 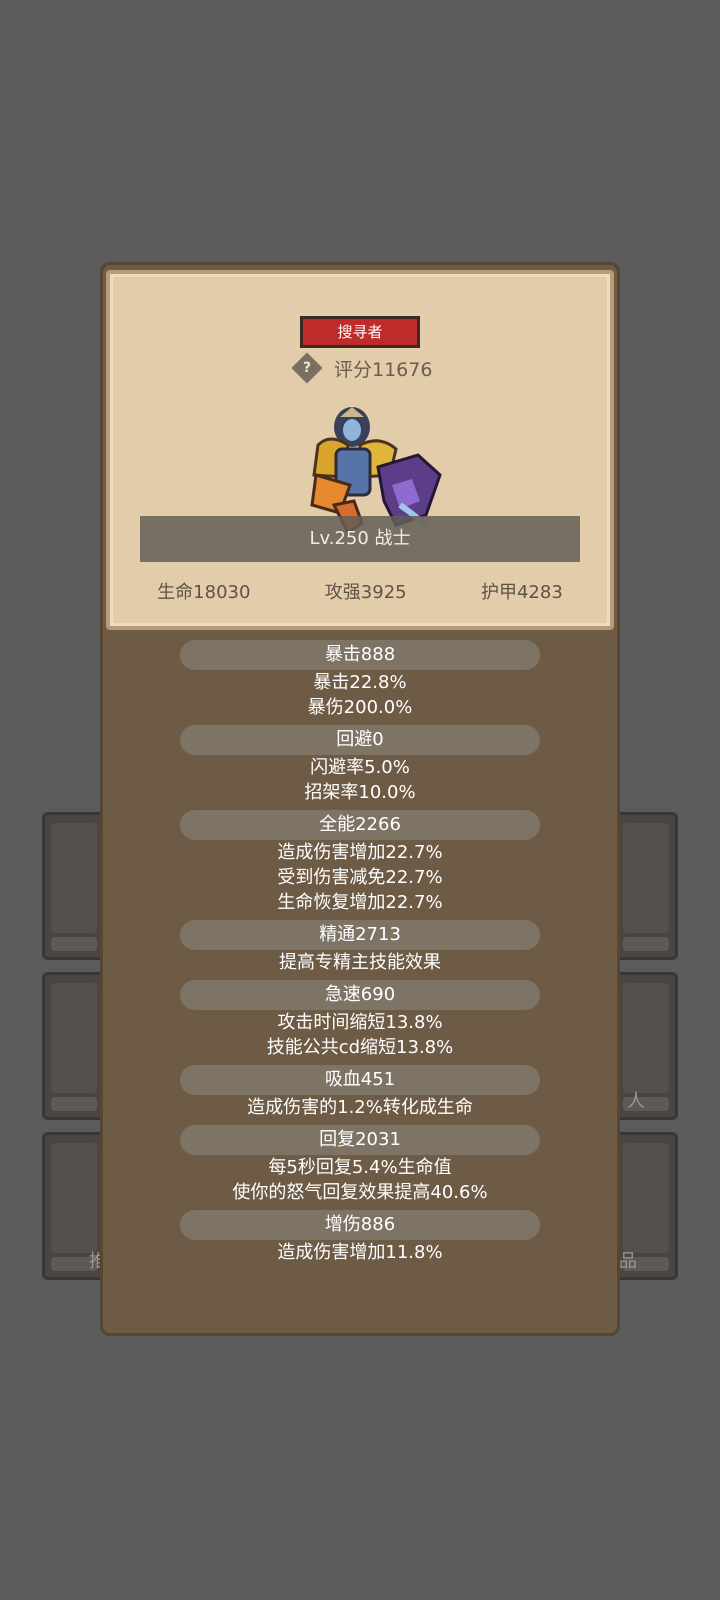 What do you see at coordinates (360, 877) in the screenshot?
I see `stat-line: 受到伤害减免22.7%` at bounding box center [360, 877].